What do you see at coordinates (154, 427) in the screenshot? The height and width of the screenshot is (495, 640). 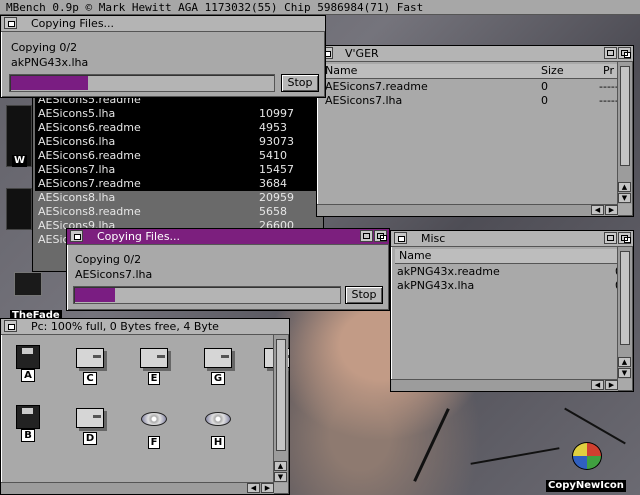 I see `drive-f: F` at bounding box center [154, 427].